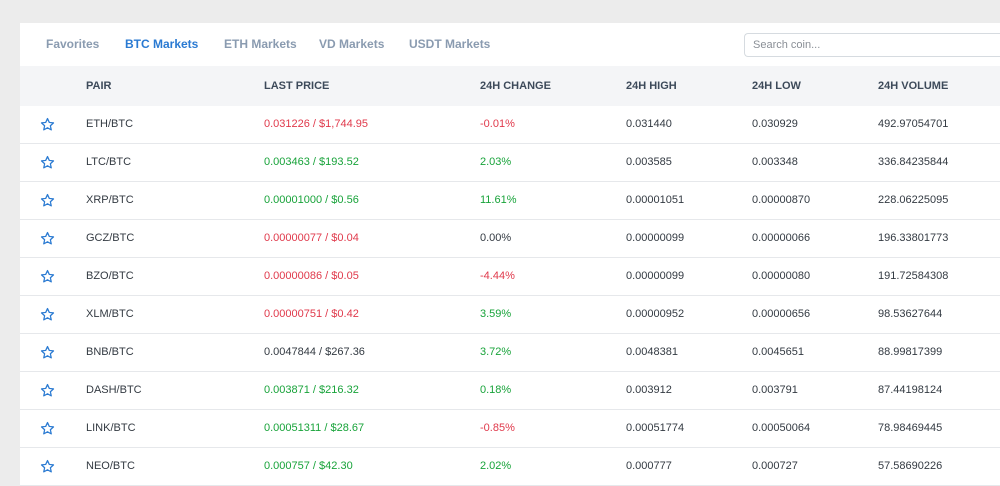  I want to click on pair-cell: LTC/BTC, so click(109, 162).